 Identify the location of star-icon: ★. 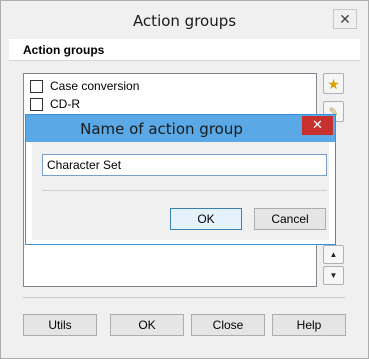
(333, 83).